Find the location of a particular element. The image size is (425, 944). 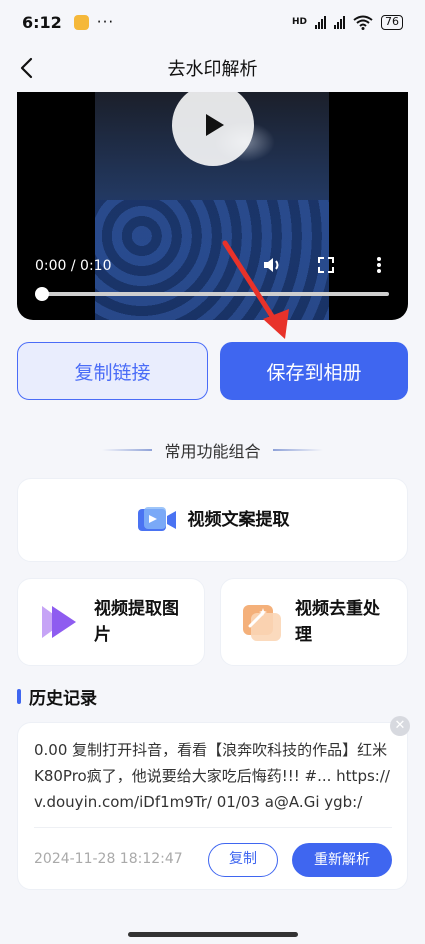

status-right: HD 76 is located at coordinates (347, 22).